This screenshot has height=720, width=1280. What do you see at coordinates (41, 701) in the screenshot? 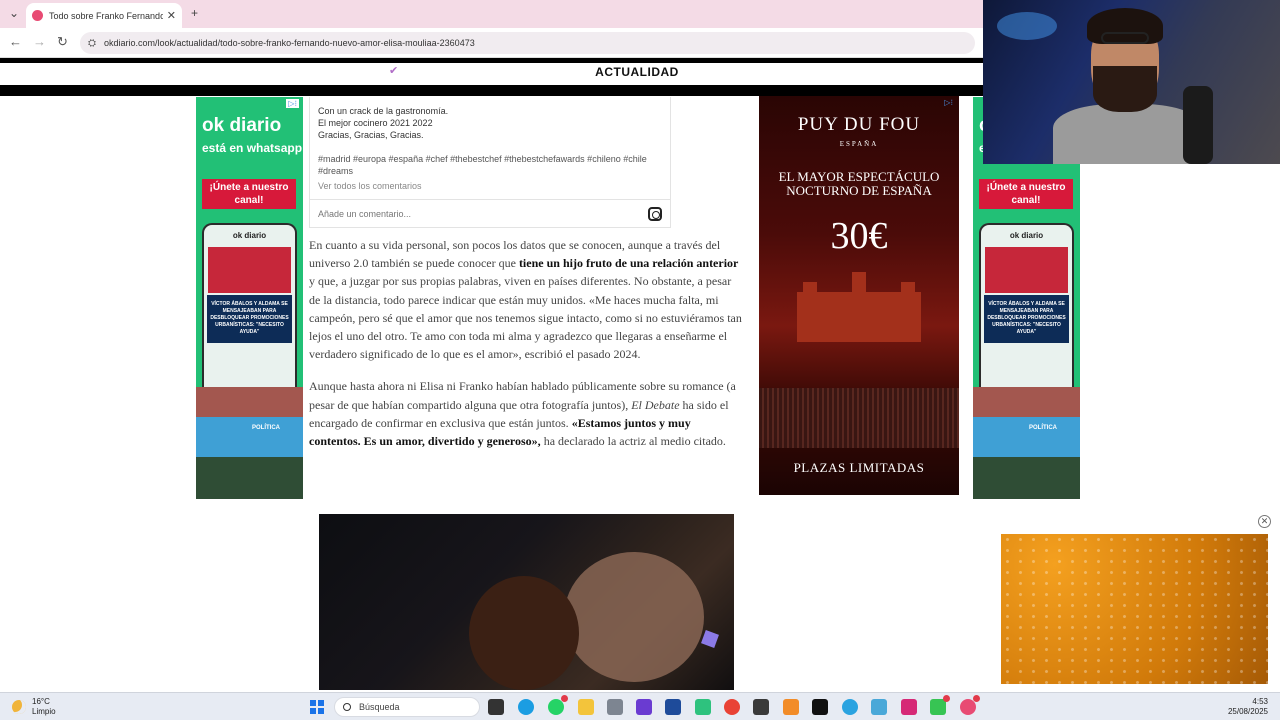
I see `weather-temp: 16°C` at bounding box center [41, 701].